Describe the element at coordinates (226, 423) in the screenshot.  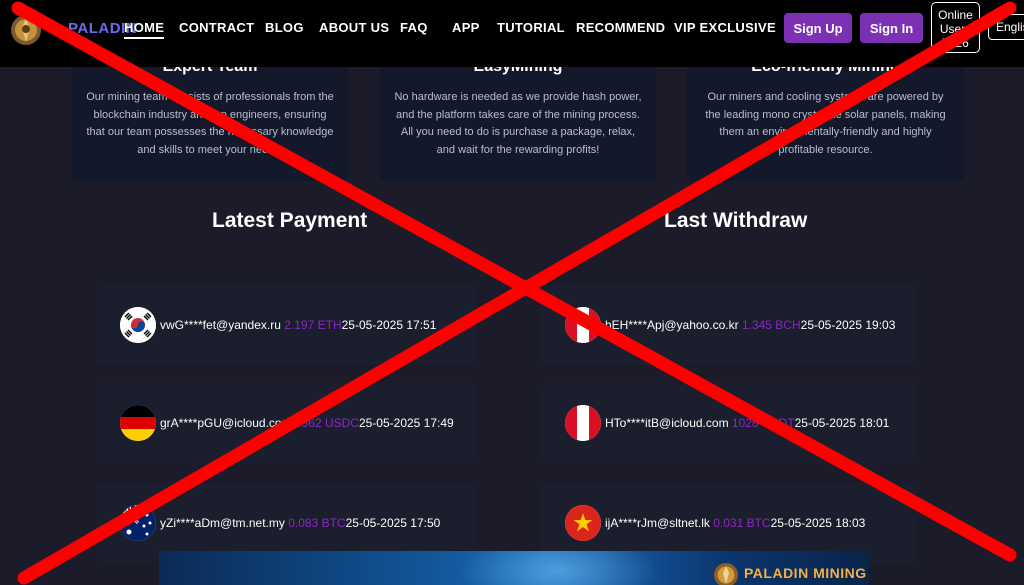
I see `payment-email: grA****pGU@icloud.com` at that location.